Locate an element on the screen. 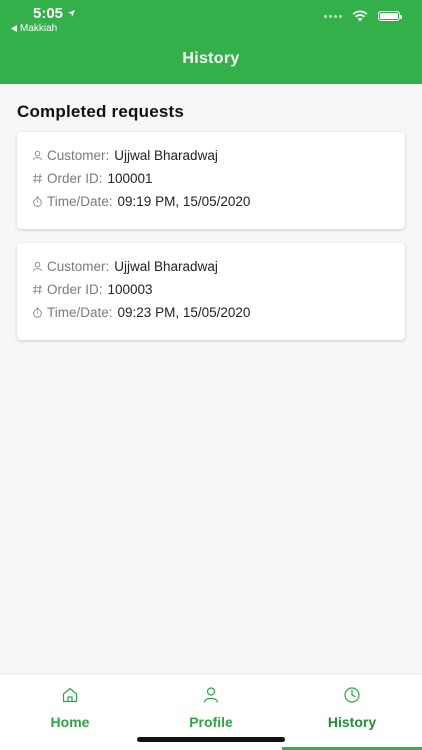 This screenshot has height=750, width=422. time-date-row: Time/Date: 09:23 PM, 15/05/2020 is located at coordinates (211, 312).